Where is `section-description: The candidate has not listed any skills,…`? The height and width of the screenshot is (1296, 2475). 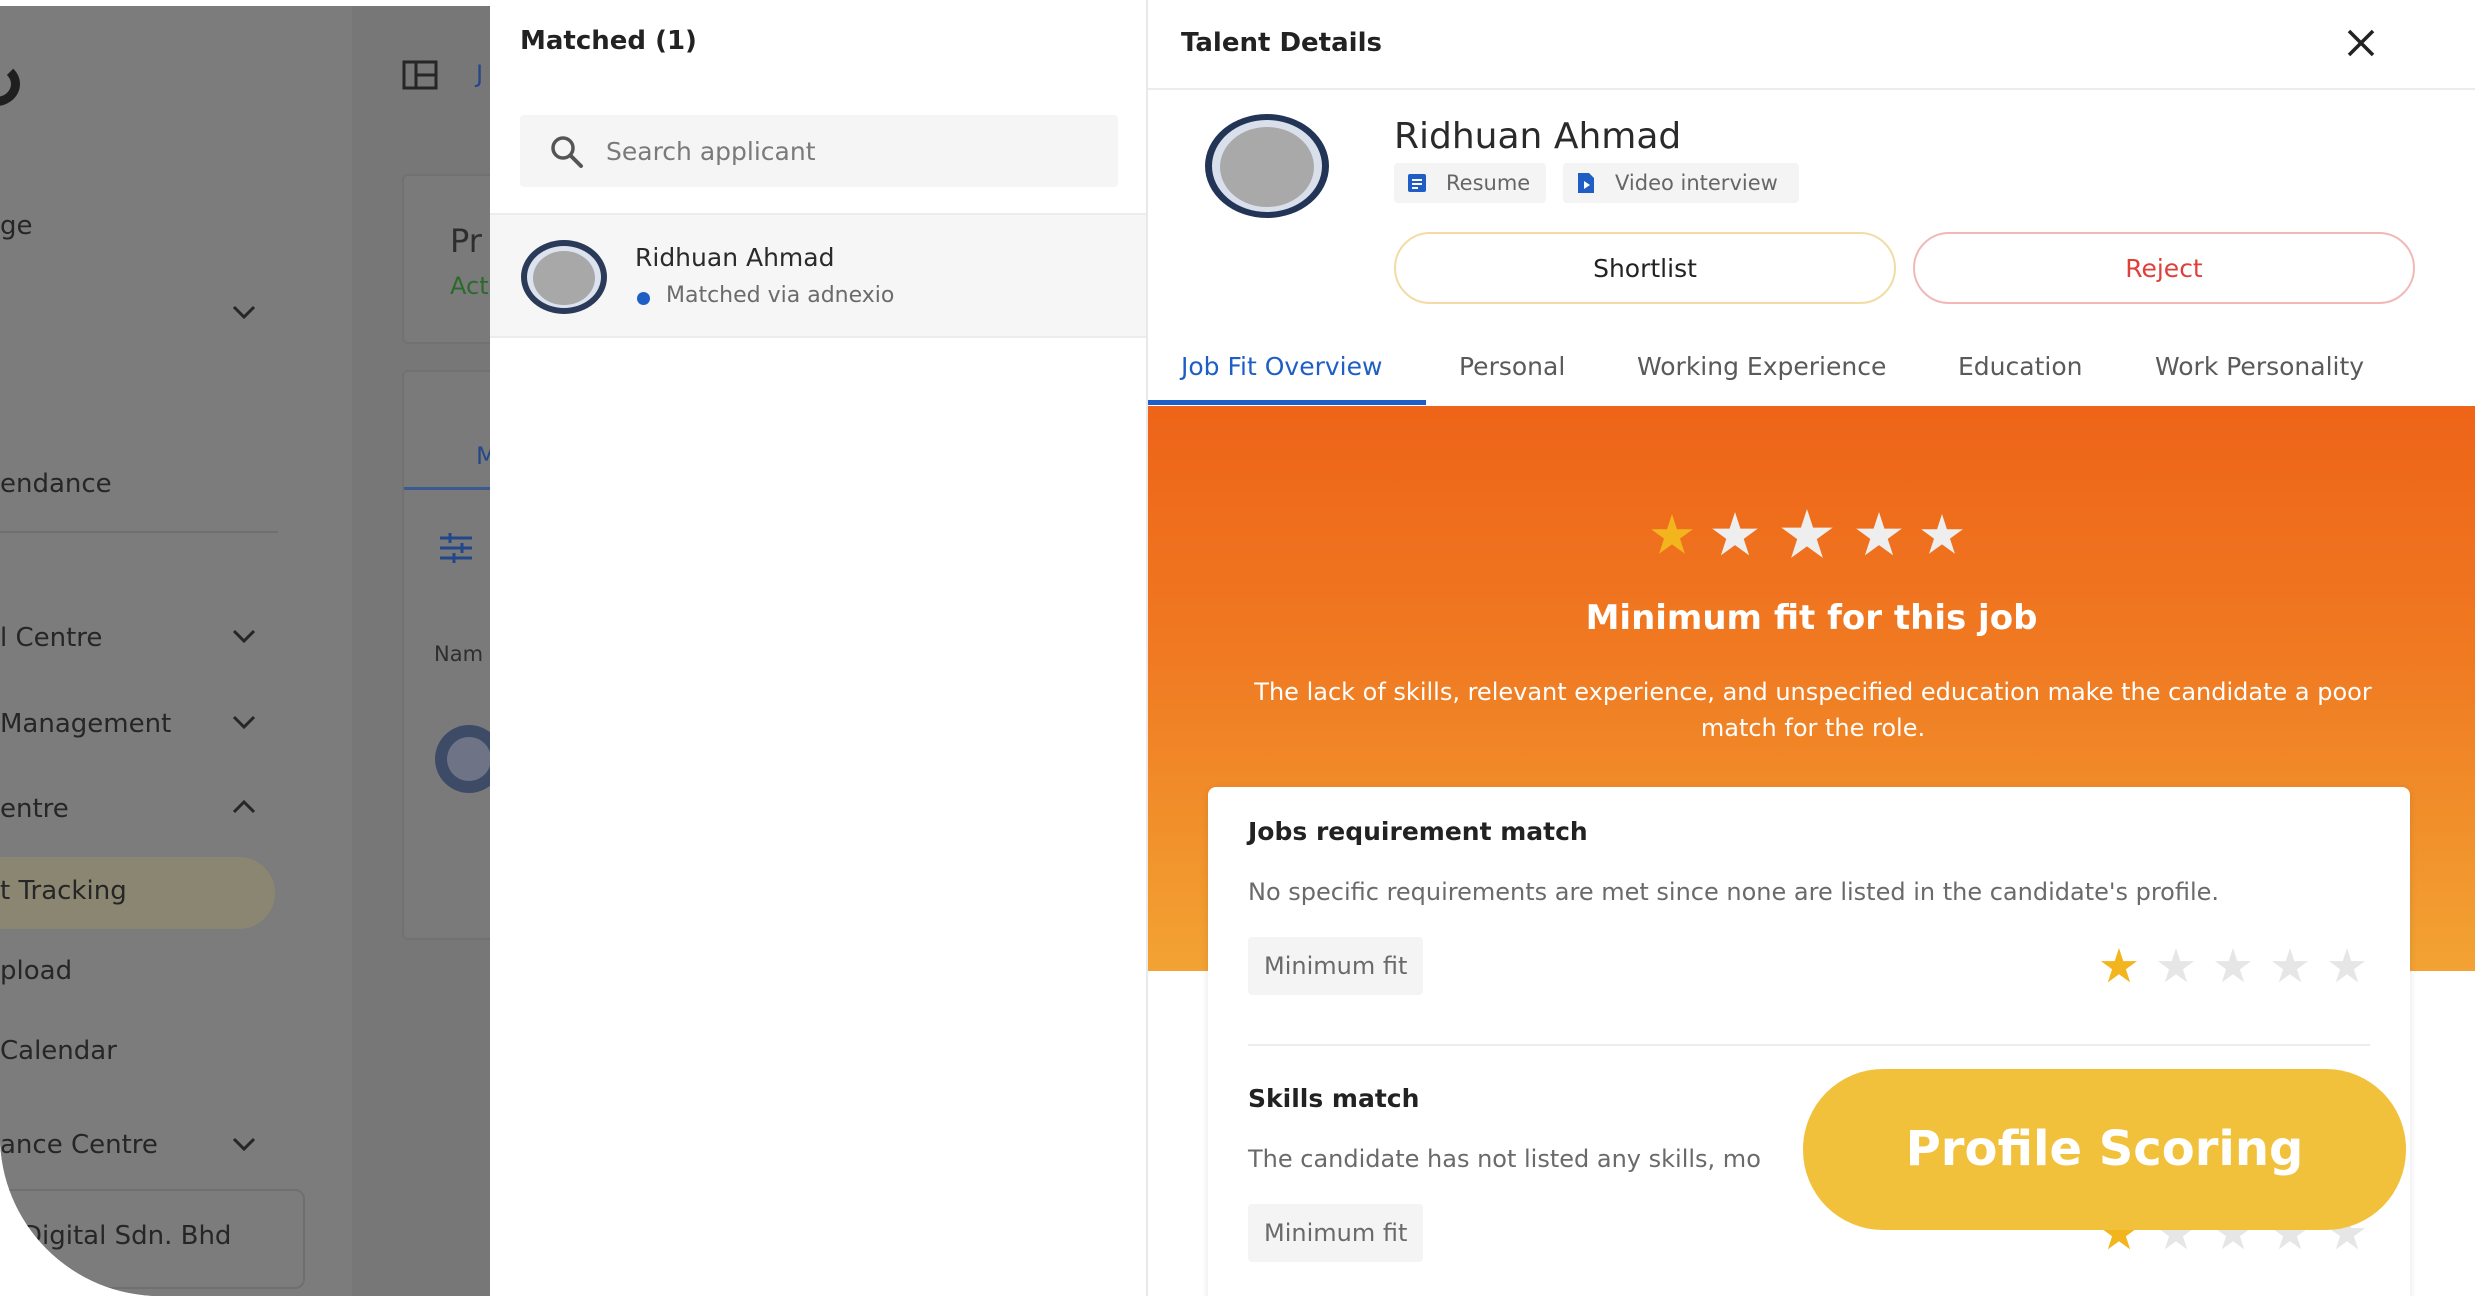 section-description: The candidate has not listed any skills,… is located at coordinates (1504, 1159).